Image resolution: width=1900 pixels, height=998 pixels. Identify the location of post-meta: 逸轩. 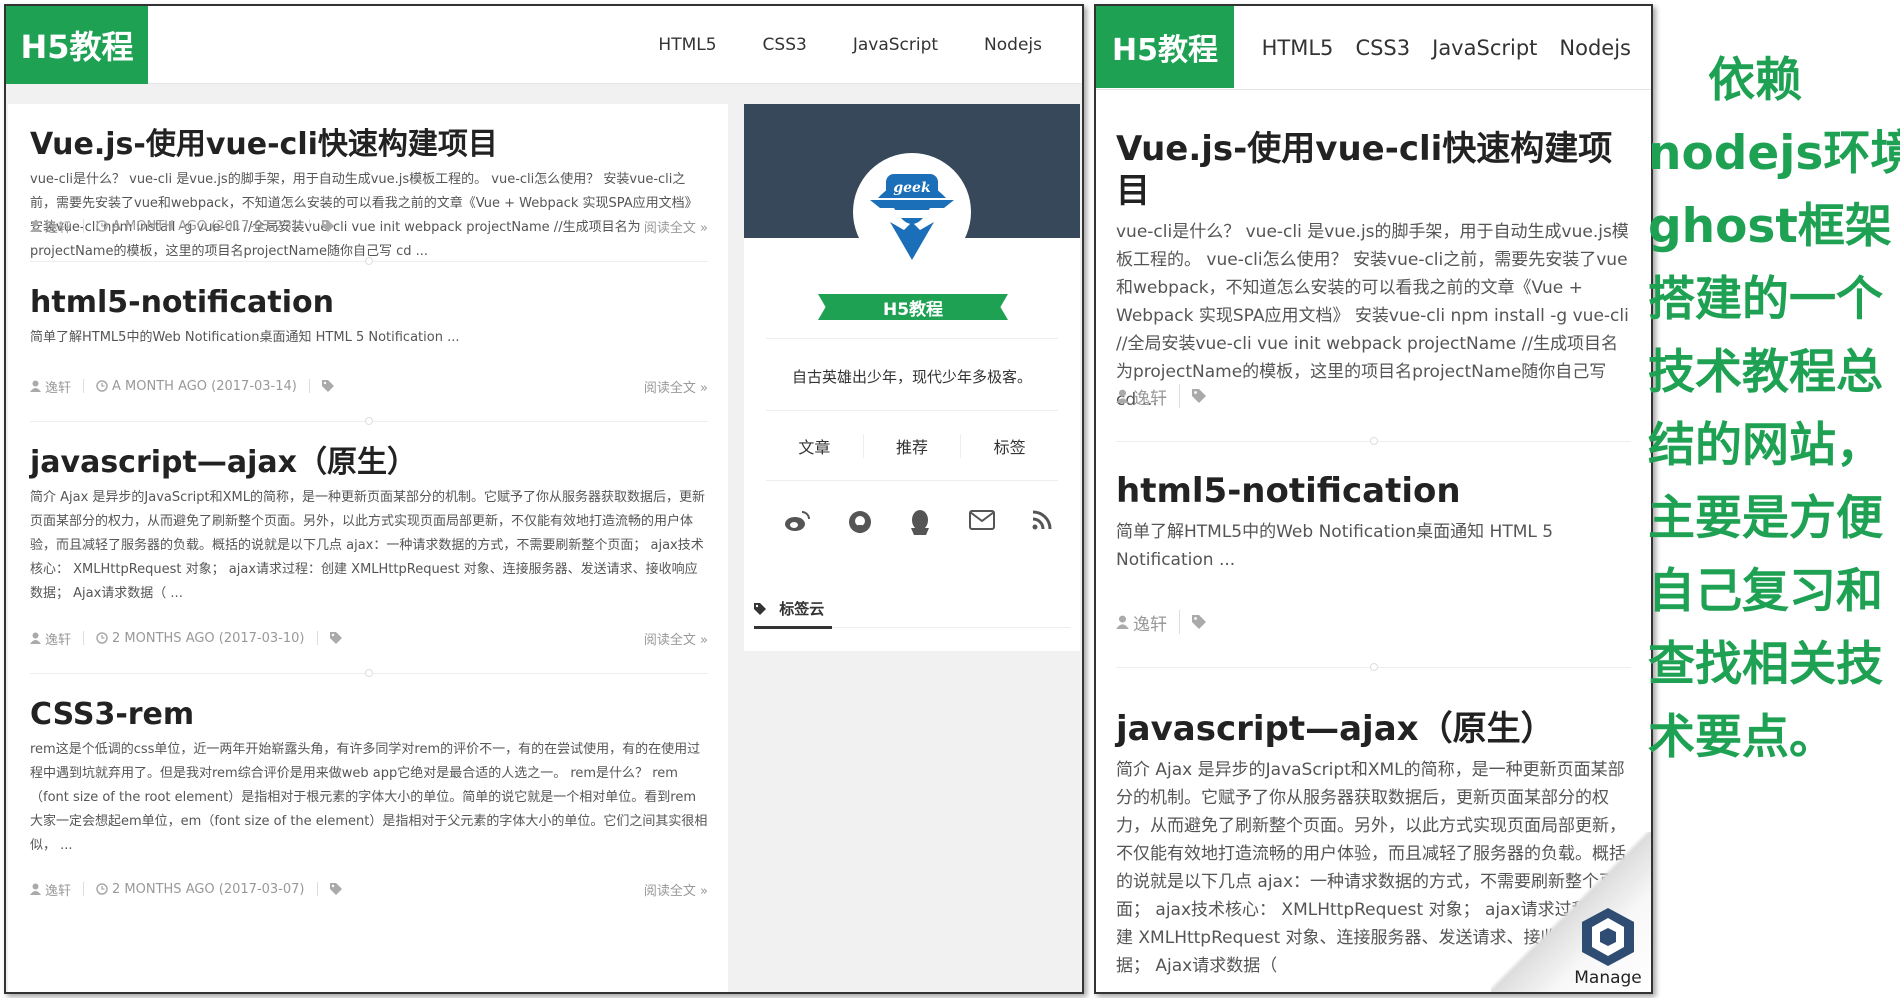
(1373, 622).